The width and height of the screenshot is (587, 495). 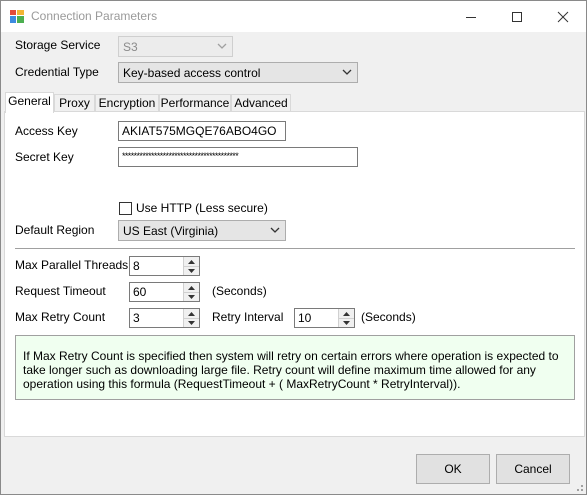 What do you see at coordinates (192, 73) in the screenshot?
I see `credential-type-value: Key-based access control` at bounding box center [192, 73].